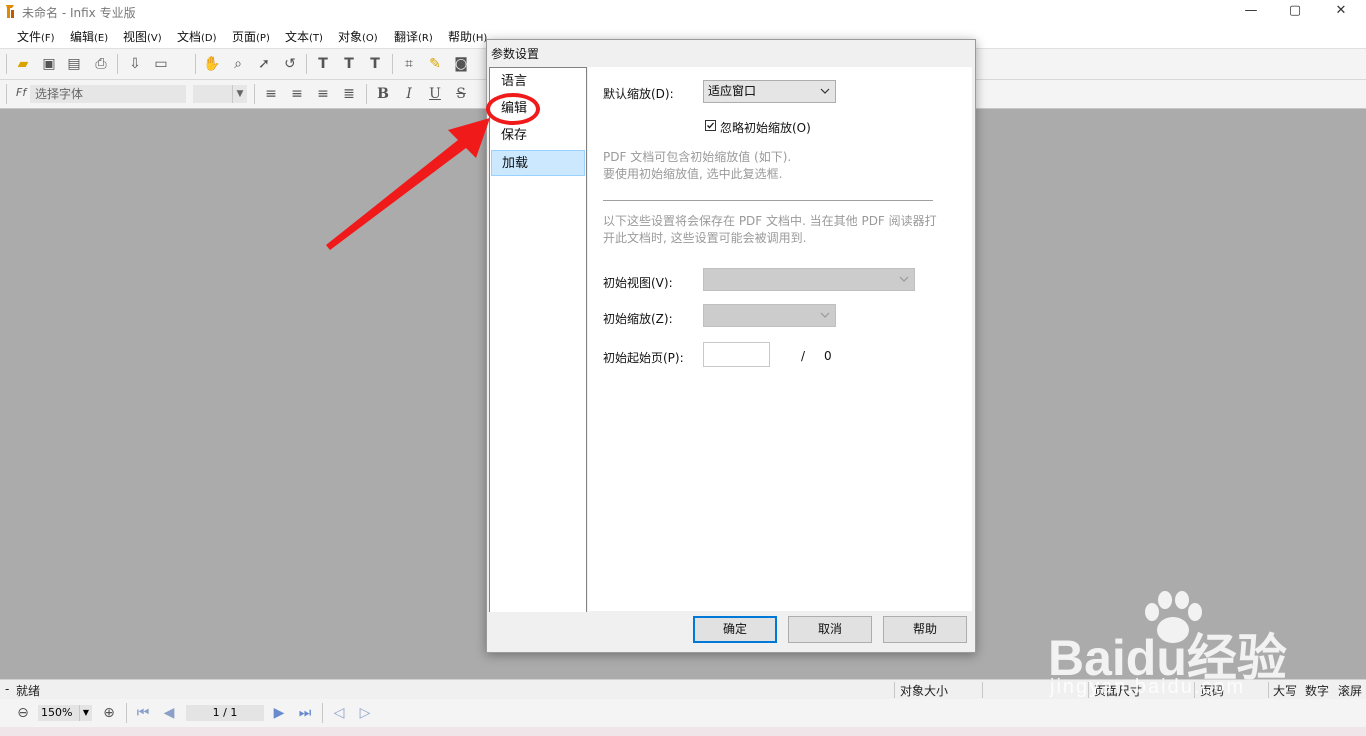 The image size is (1366, 736). Describe the element at coordinates (161, 64) in the screenshot. I see `page-layout-icon: ▭` at that location.